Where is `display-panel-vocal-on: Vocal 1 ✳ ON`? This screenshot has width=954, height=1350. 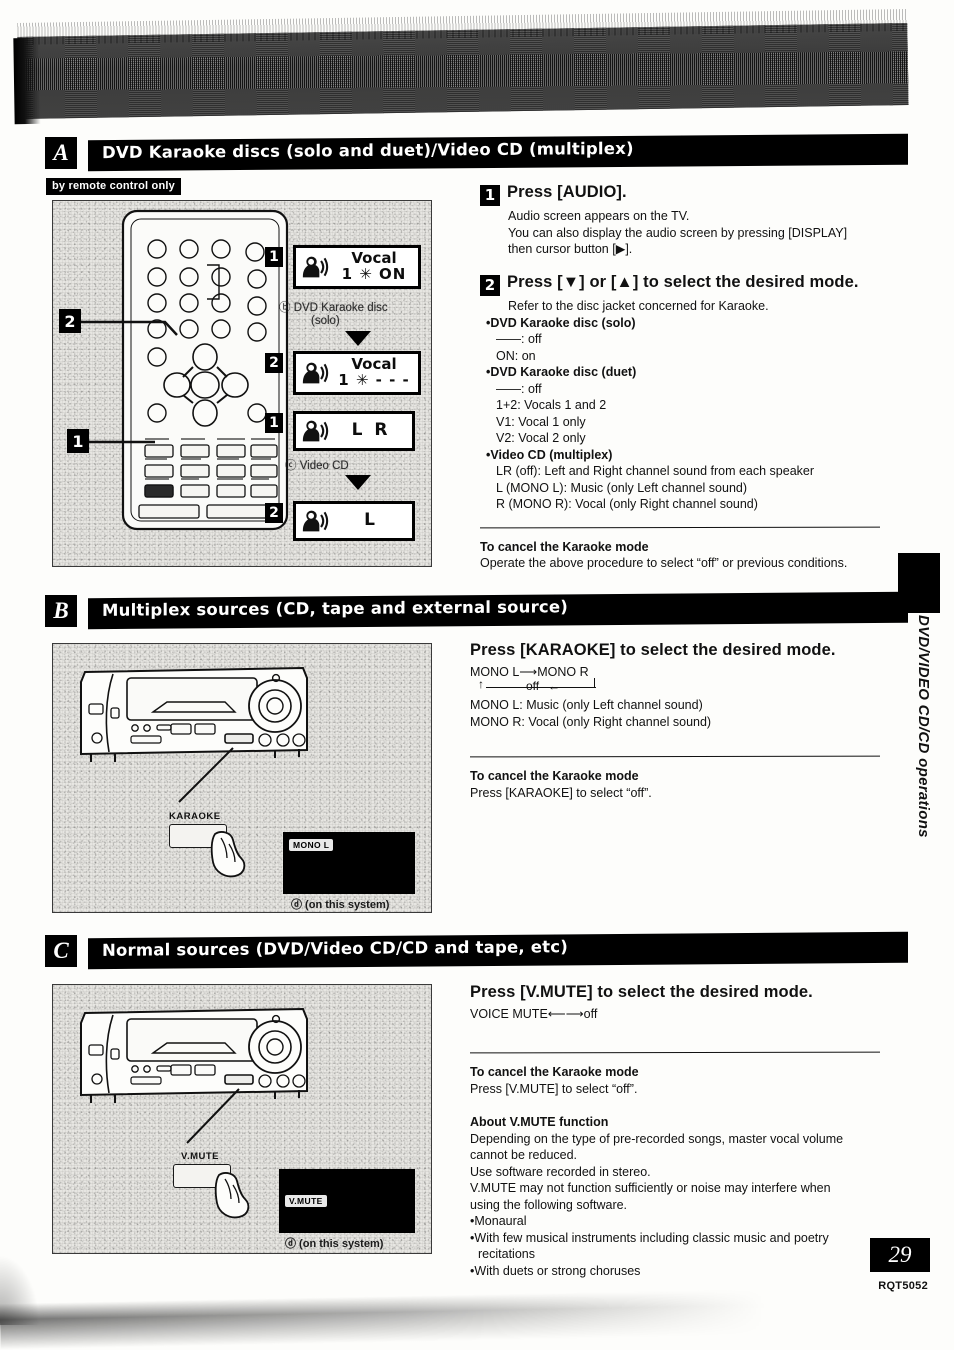
display-panel-vocal-on: Vocal 1 ✳ ON is located at coordinates (357, 267).